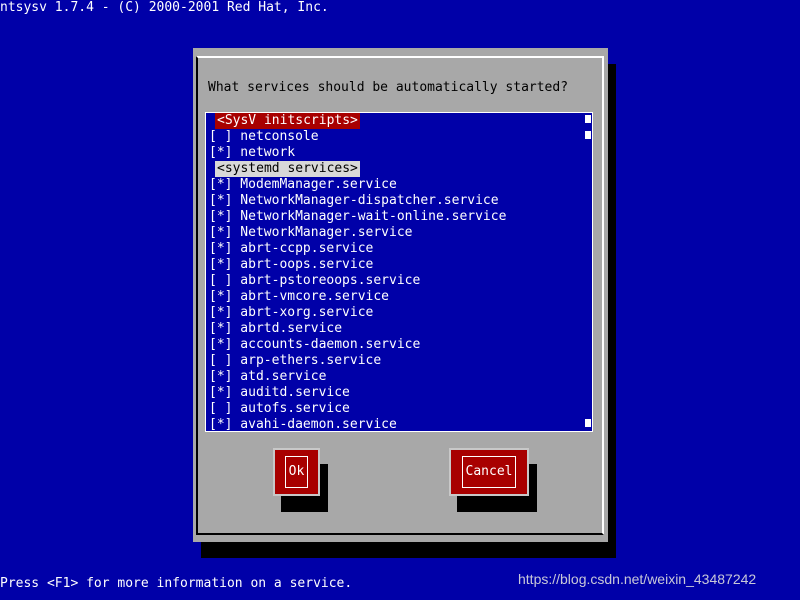 The width and height of the screenshot is (800, 600). What do you see at coordinates (398, 424) in the screenshot?
I see `service-item: [*] avahi-daemon.service` at bounding box center [398, 424].